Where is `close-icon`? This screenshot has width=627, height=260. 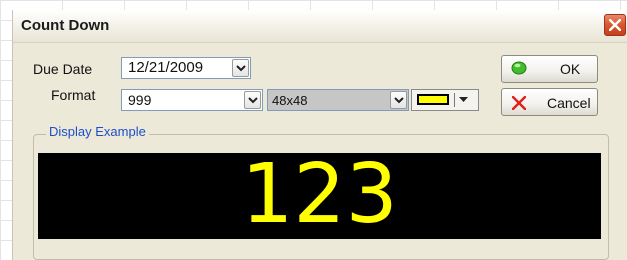 close-icon is located at coordinates (615, 25).